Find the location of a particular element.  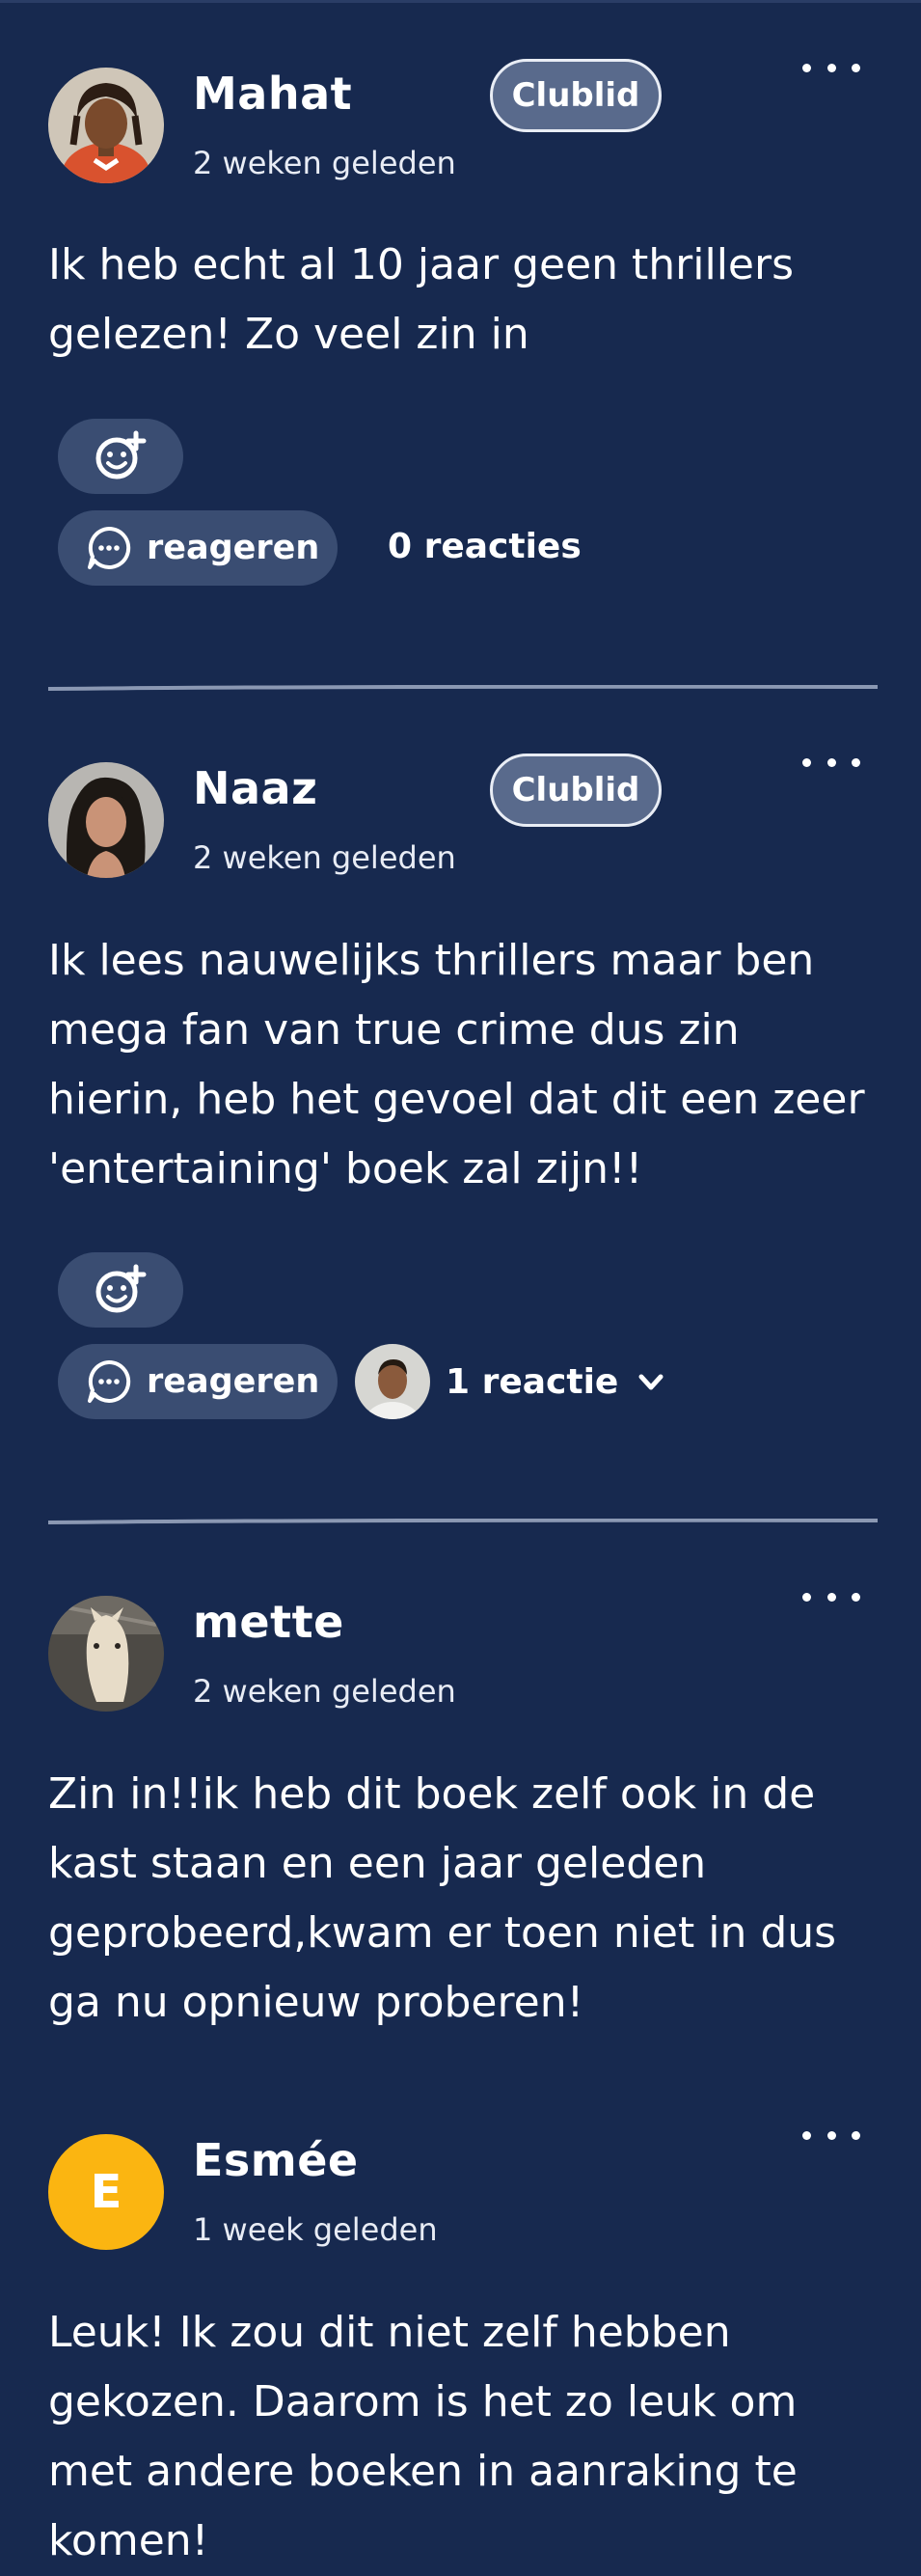

reactions-count: 0 reacties is located at coordinates (485, 546).